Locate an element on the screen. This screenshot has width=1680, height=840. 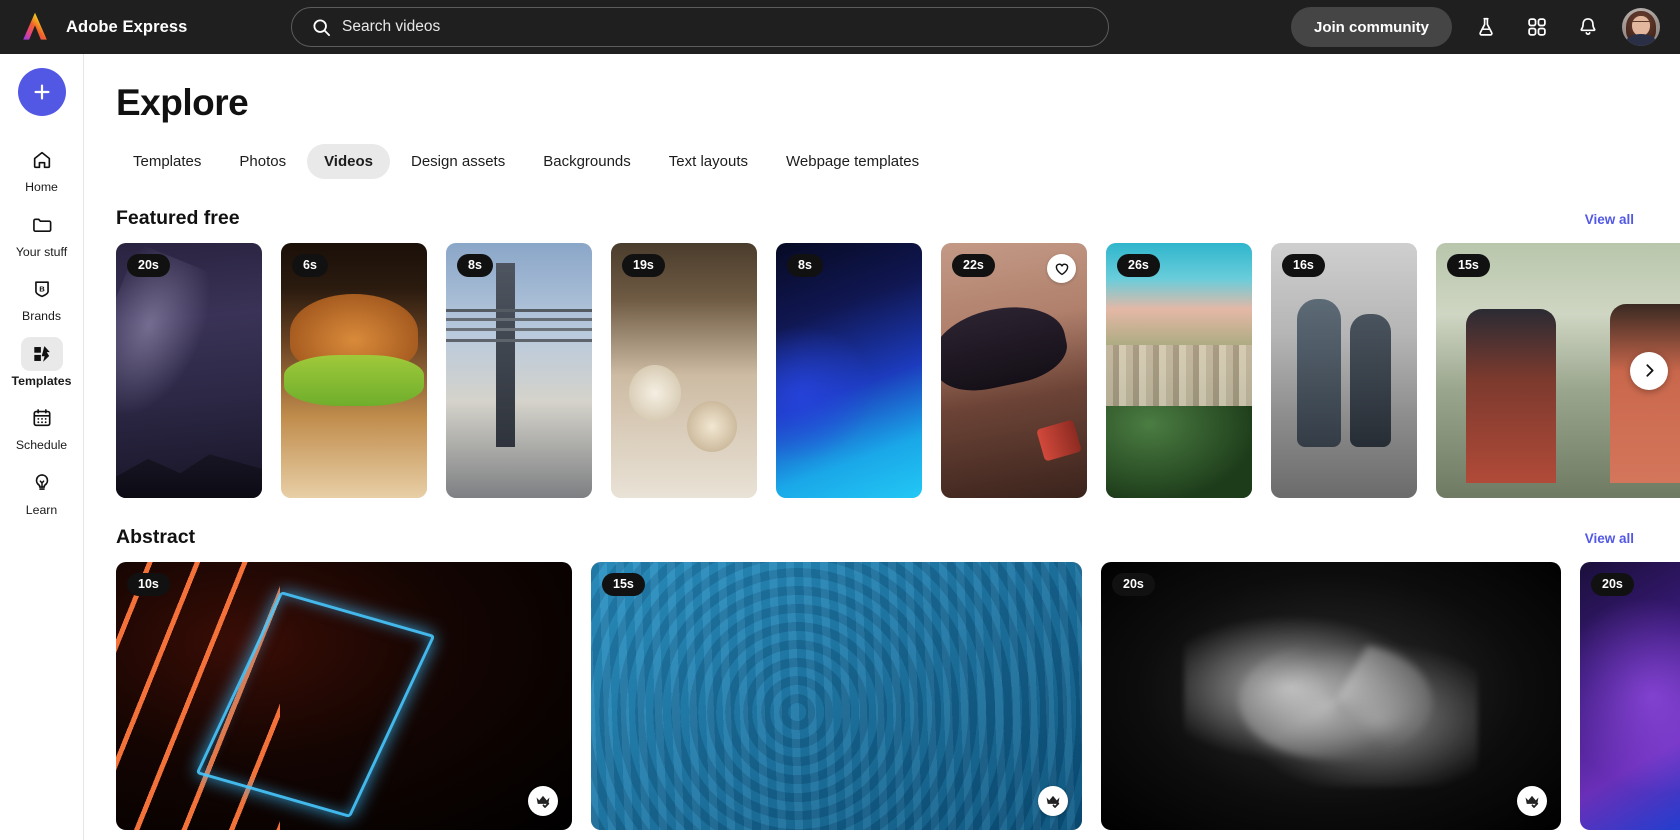
video-card-purple-gradient: 20s is located at coordinates (1630, 696).